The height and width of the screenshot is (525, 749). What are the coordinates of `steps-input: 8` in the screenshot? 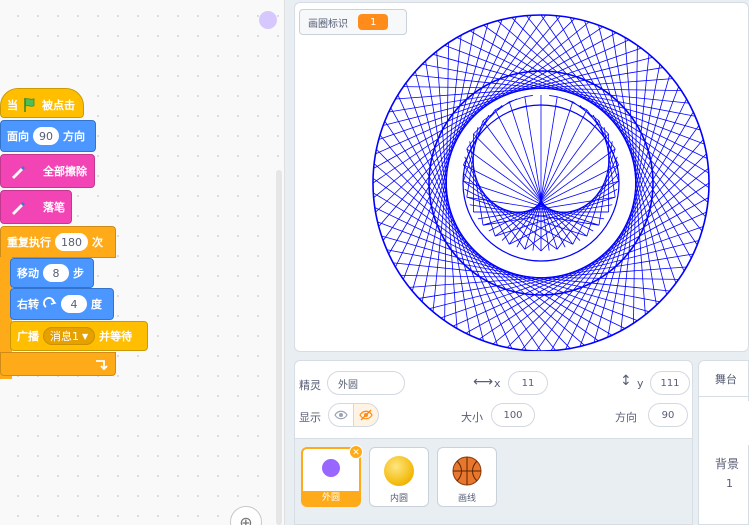 It's located at (56, 273).